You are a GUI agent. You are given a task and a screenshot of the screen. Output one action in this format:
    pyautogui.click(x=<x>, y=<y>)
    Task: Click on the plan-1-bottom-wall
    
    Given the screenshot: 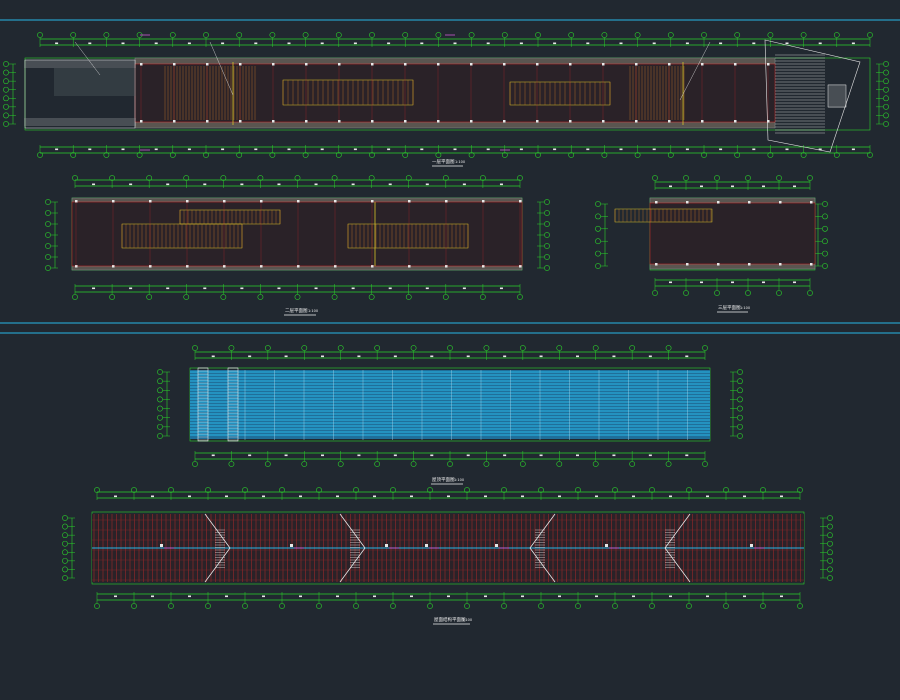 What is the action you would take?
    pyautogui.click(x=455, y=125)
    